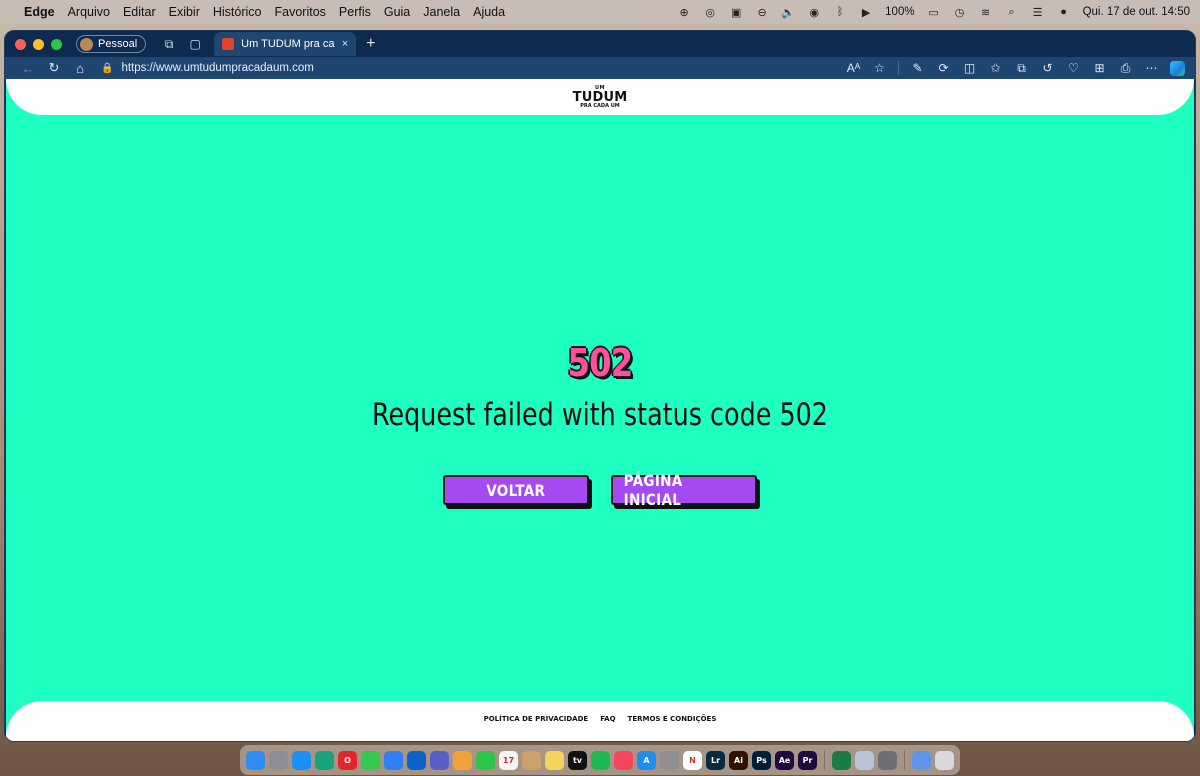  What do you see at coordinates (89, 12) in the screenshot?
I see `menu-item-arquivo: Arquivo` at bounding box center [89, 12].